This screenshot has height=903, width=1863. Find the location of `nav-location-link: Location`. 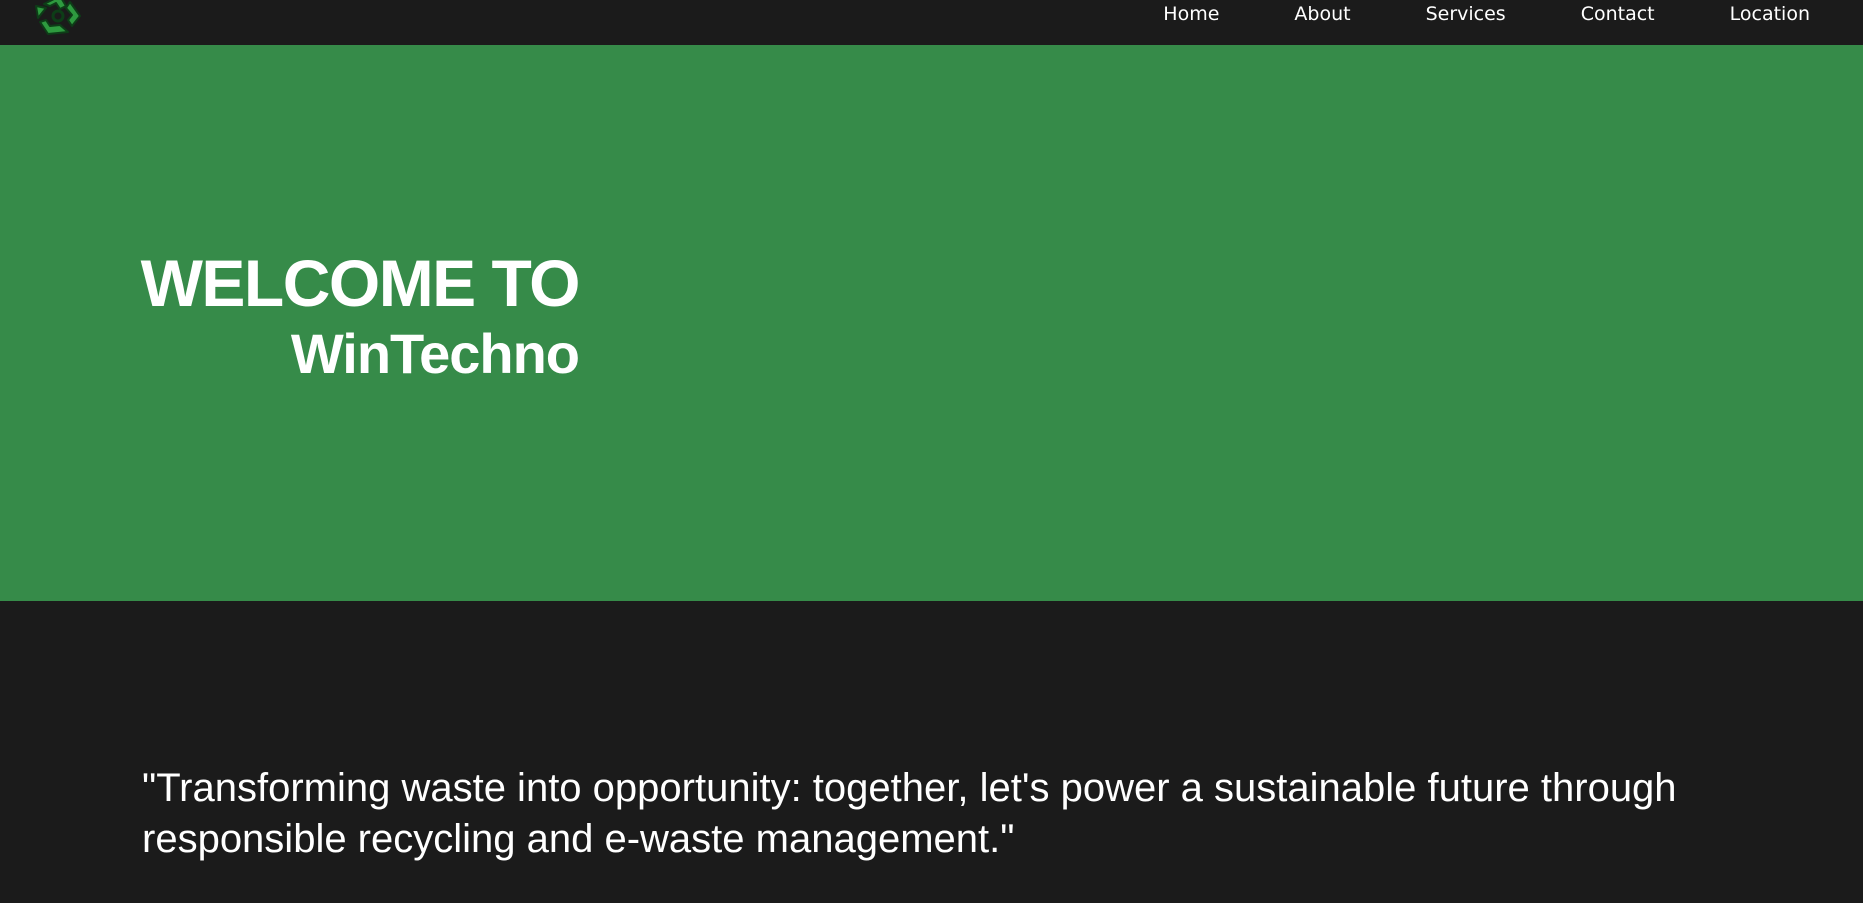

nav-location-link: Location is located at coordinates (1770, 14).